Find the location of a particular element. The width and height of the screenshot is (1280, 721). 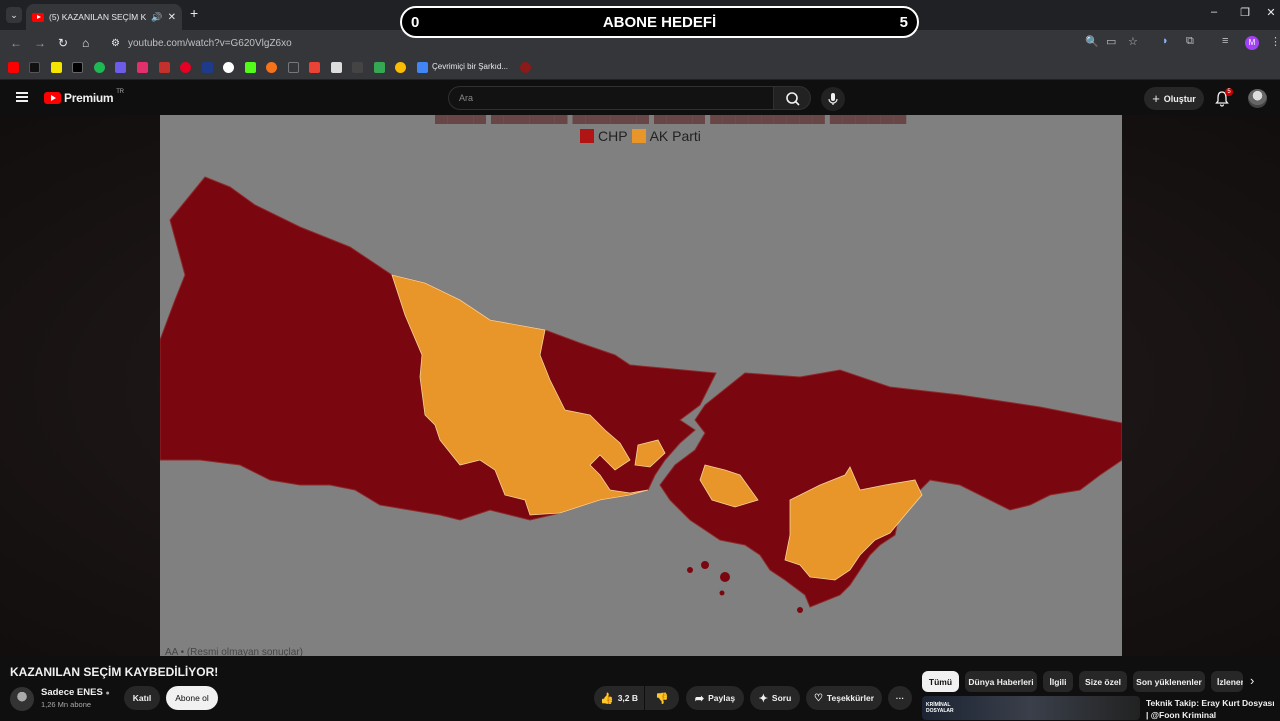

bookmark-misc-icon is located at coordinates (293, 67).